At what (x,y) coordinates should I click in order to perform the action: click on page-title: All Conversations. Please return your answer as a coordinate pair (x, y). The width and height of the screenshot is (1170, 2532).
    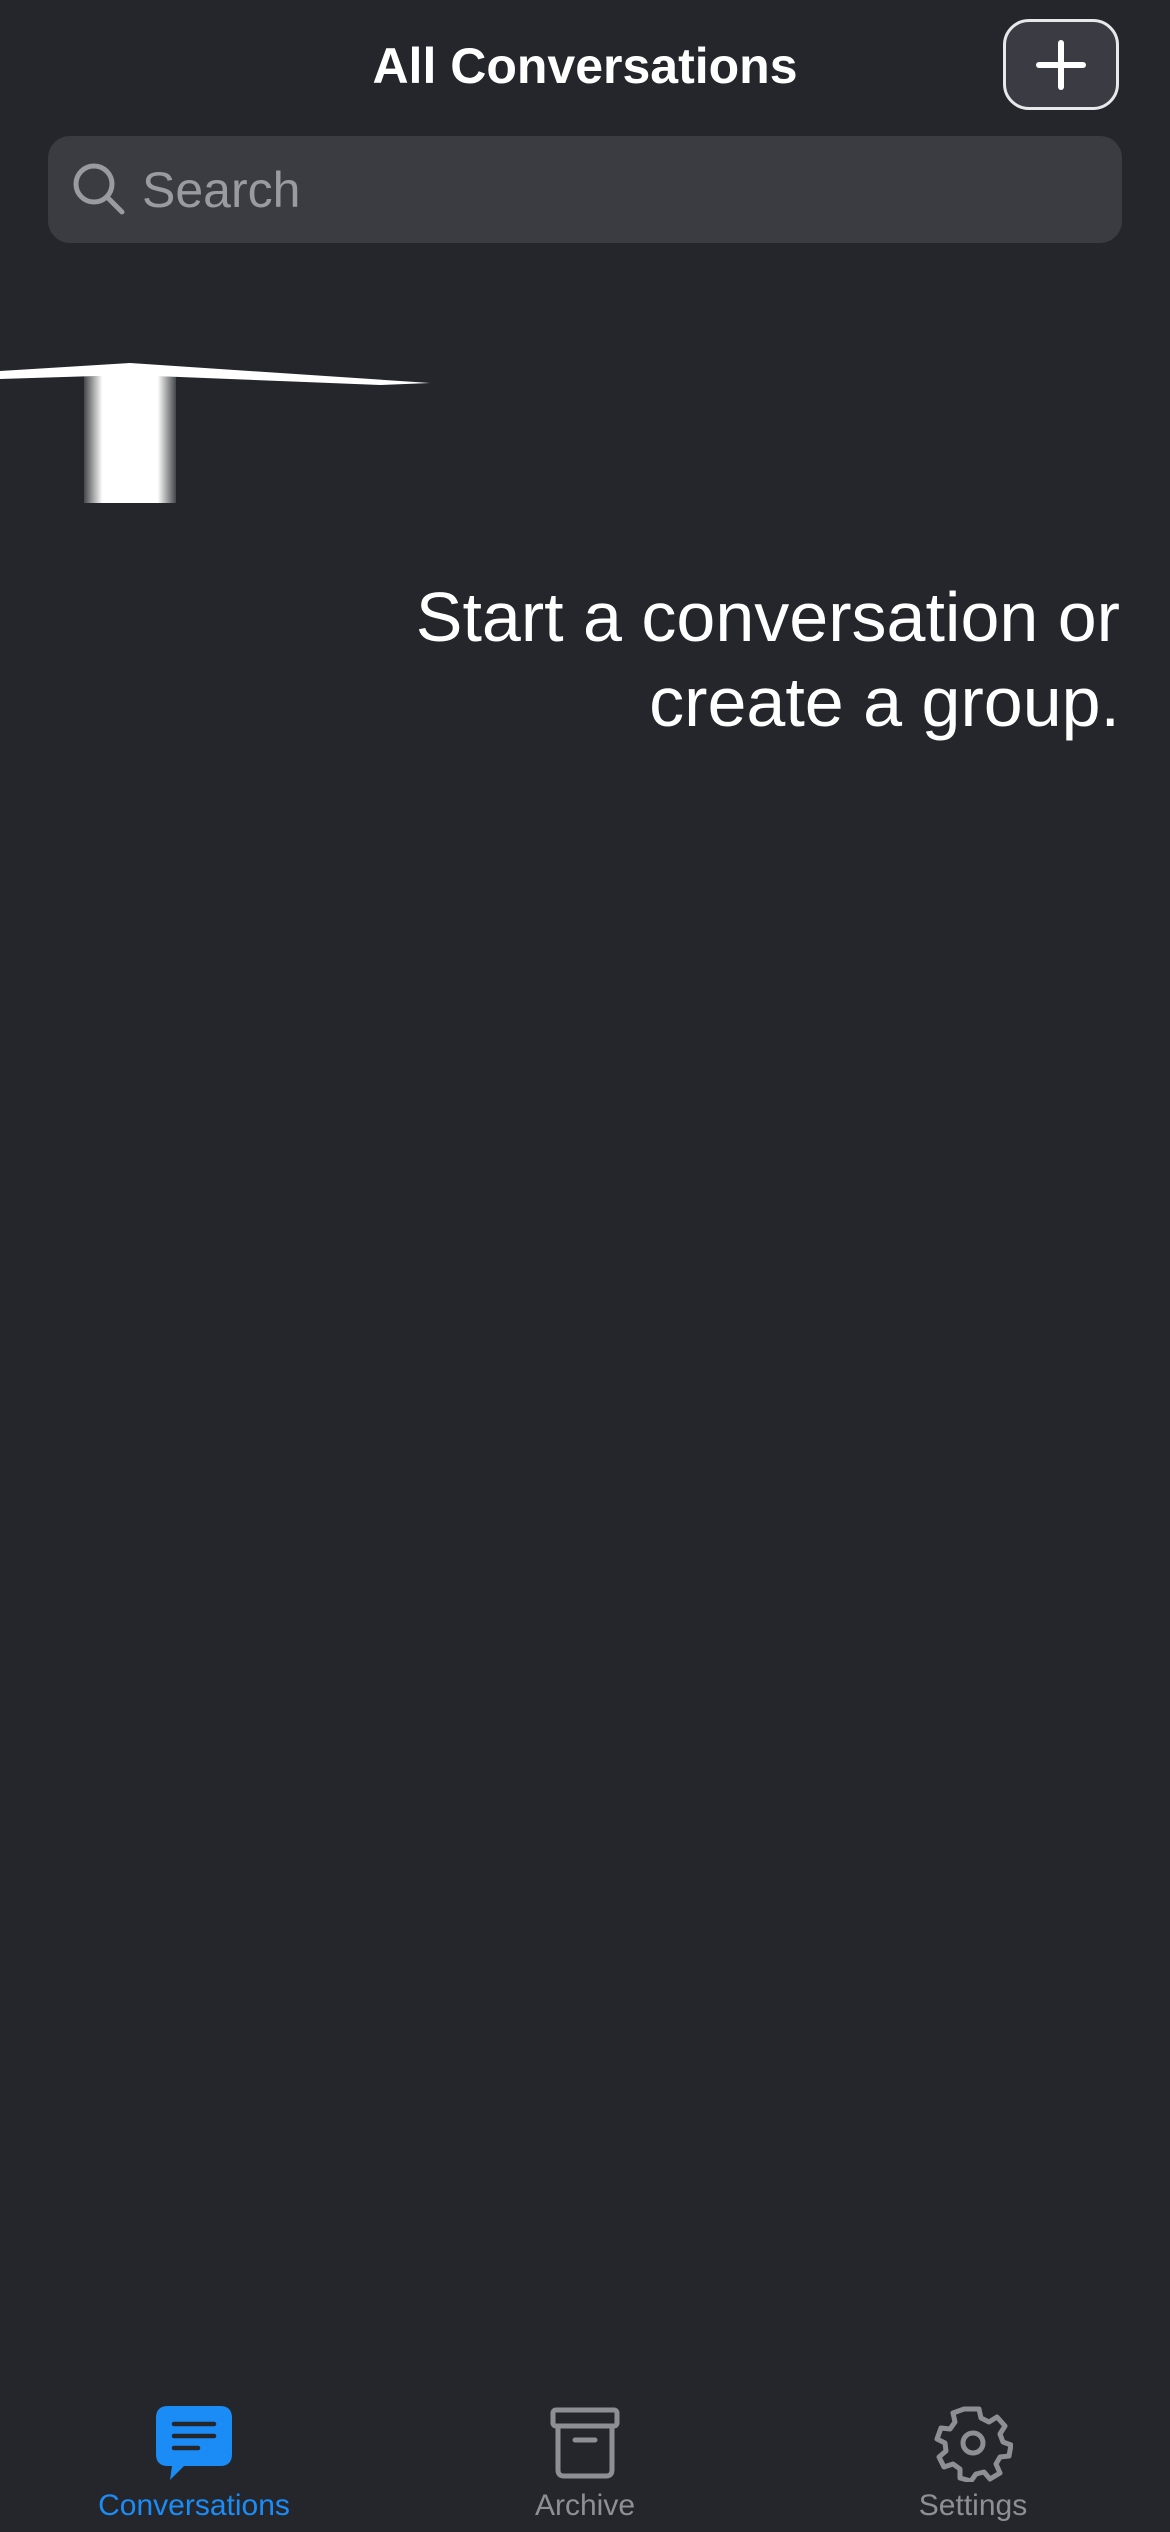
    Looking at the image, I should click on (585, 66).